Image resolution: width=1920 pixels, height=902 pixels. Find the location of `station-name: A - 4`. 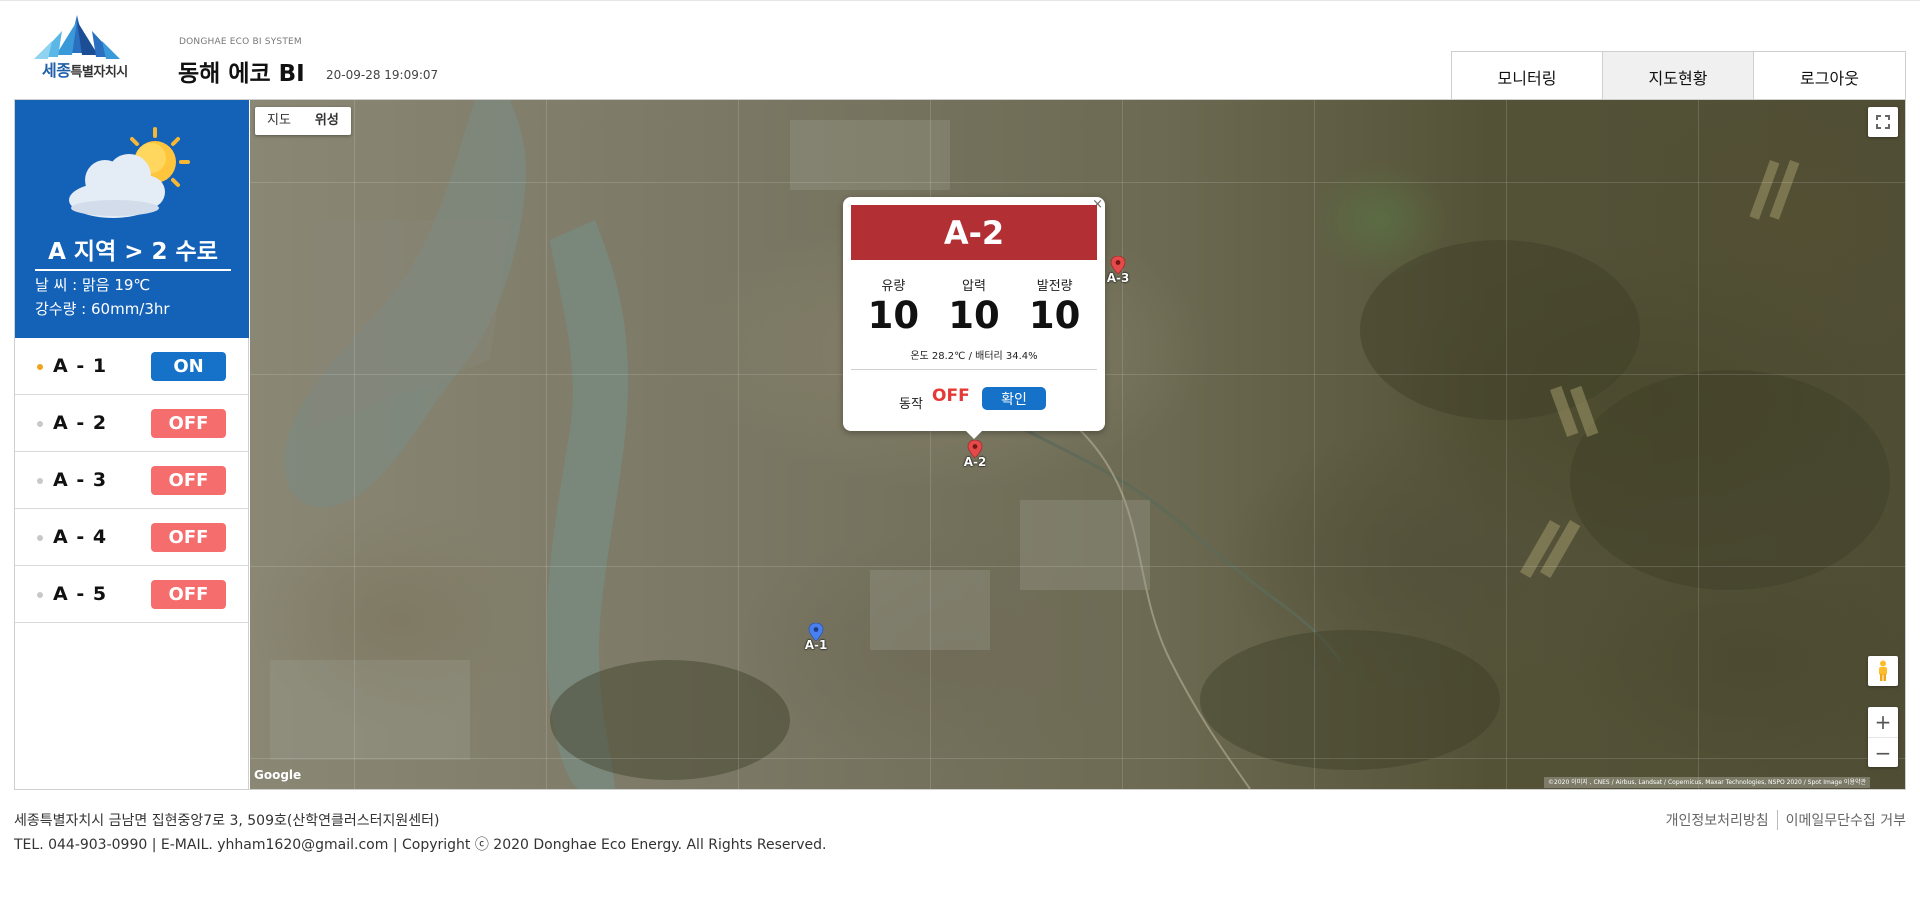

station-name: A - 4 is located at coordinates (80, 537).